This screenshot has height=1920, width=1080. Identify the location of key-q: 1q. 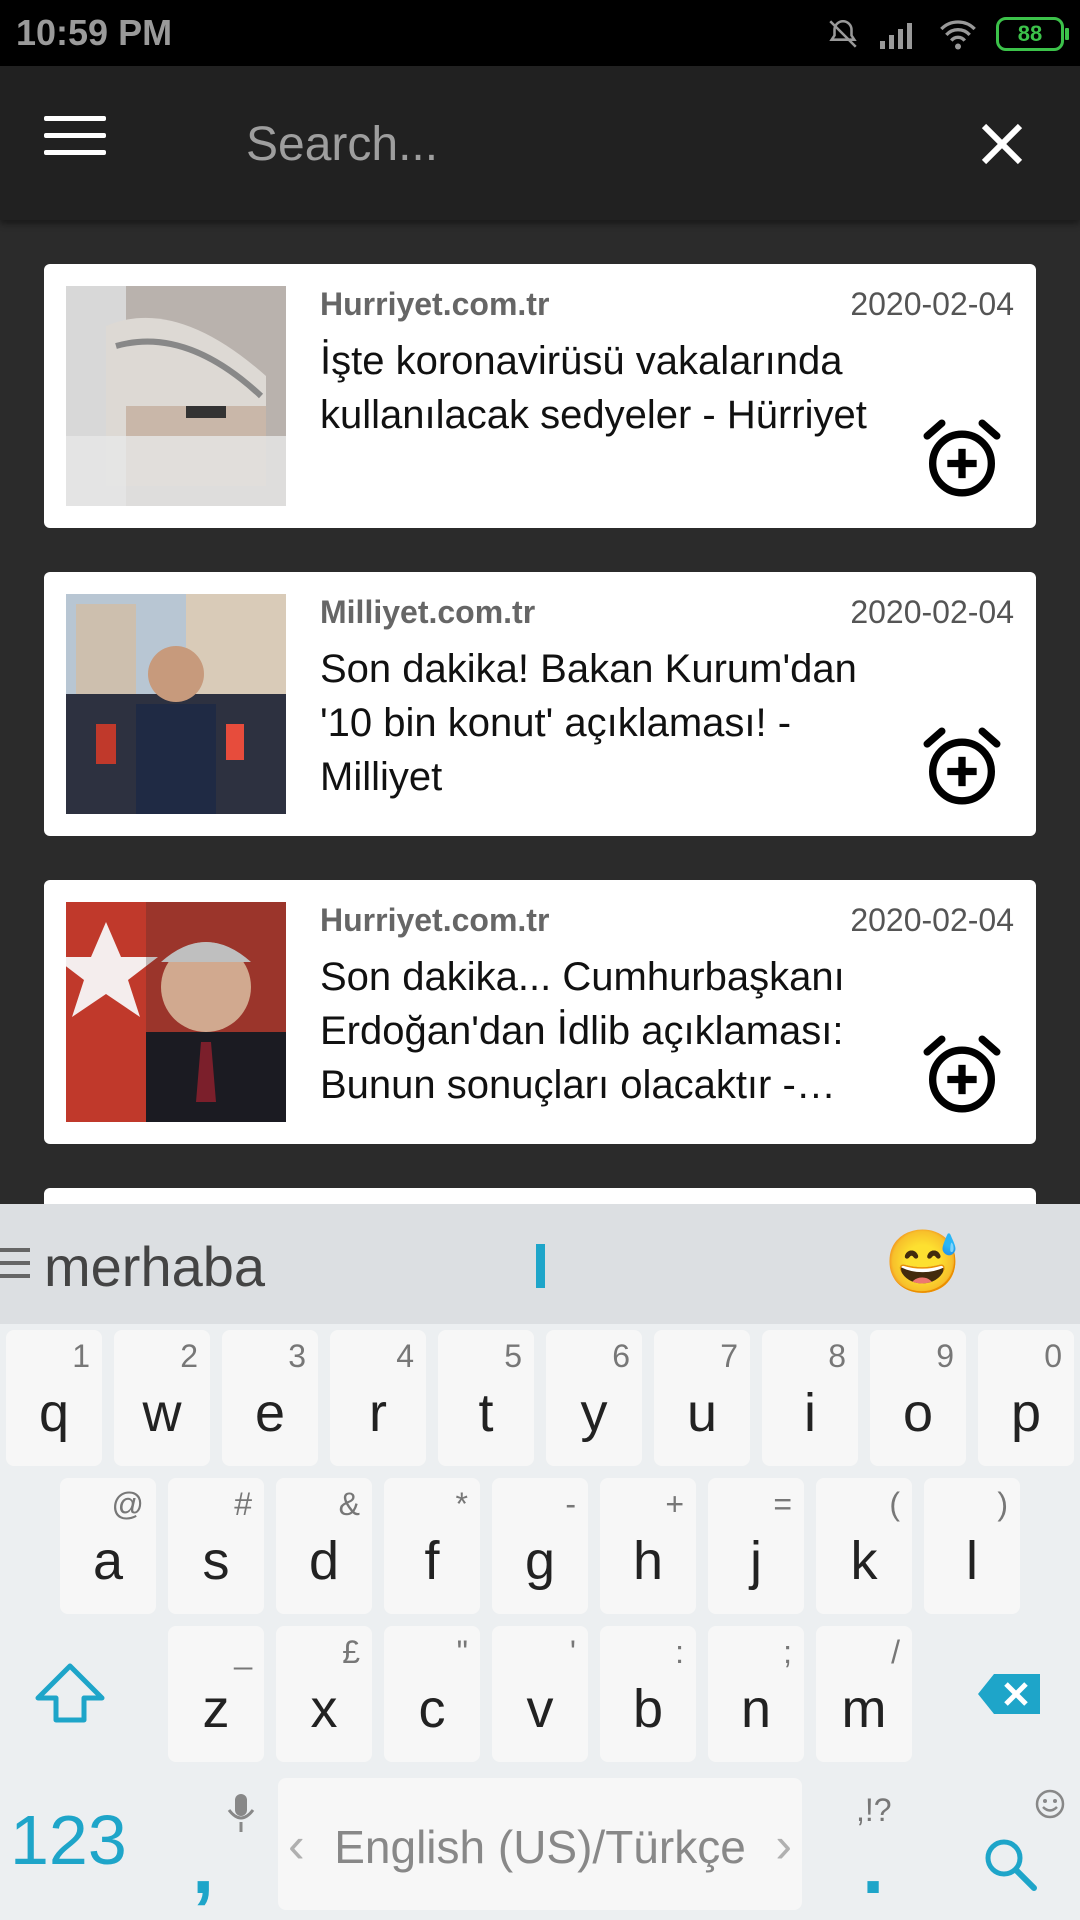
(54, 1398).